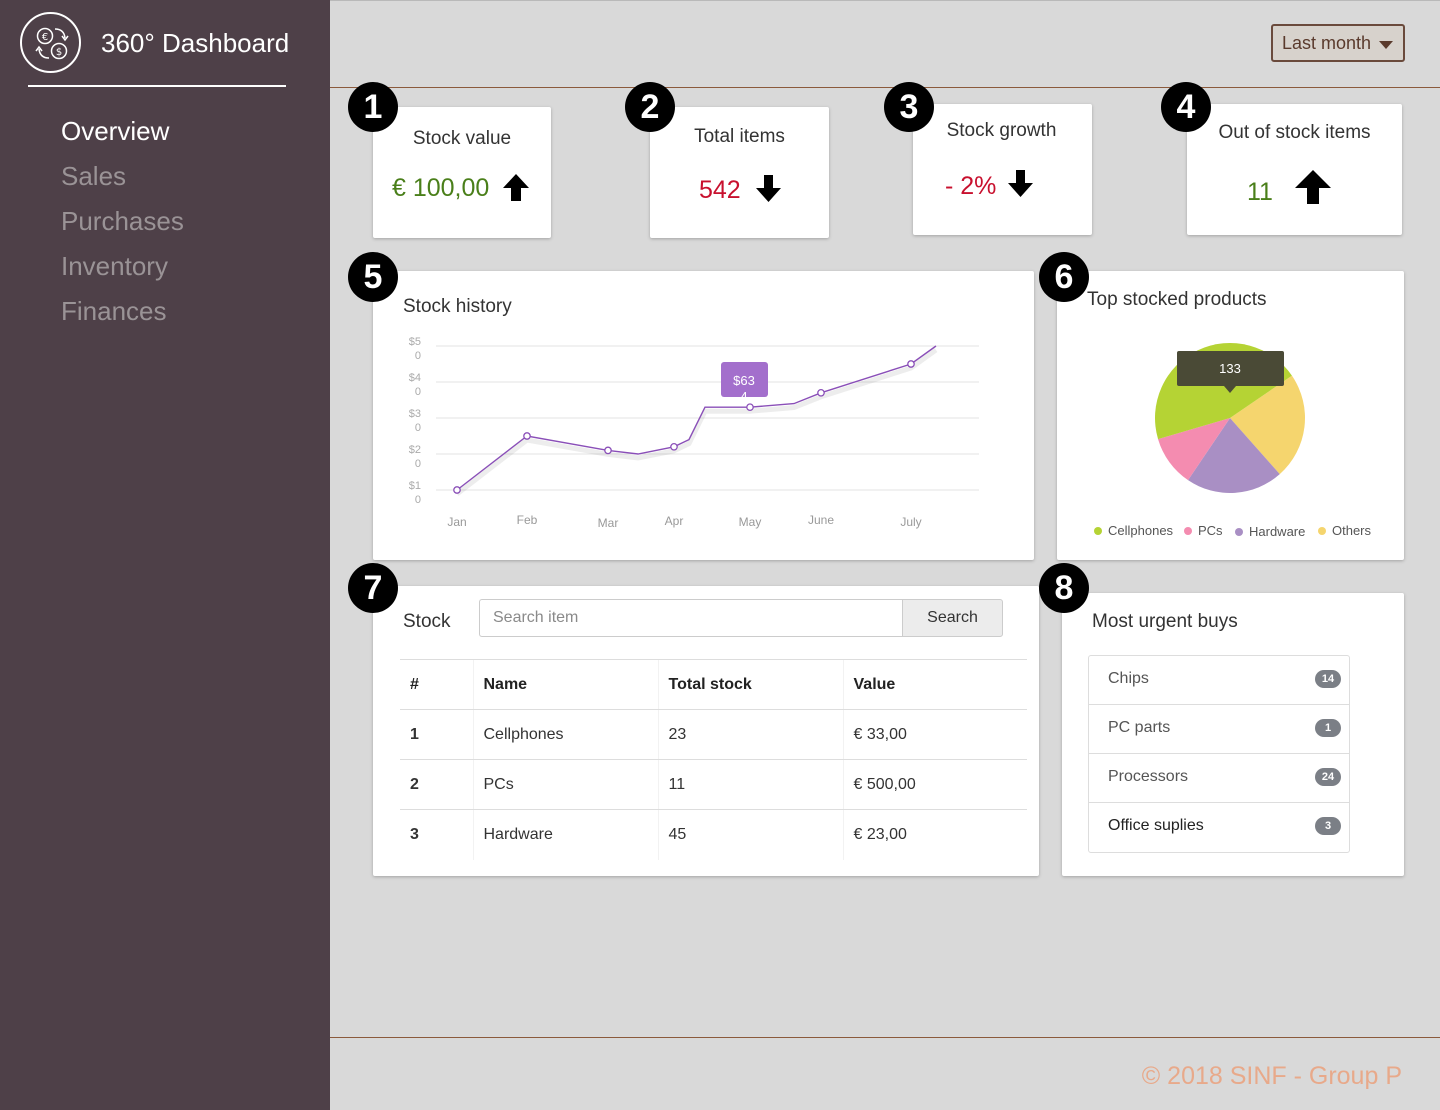  Describe the element at coordinates (1386, 45) in the screenshot. I see `caret-down-icon` at that location.